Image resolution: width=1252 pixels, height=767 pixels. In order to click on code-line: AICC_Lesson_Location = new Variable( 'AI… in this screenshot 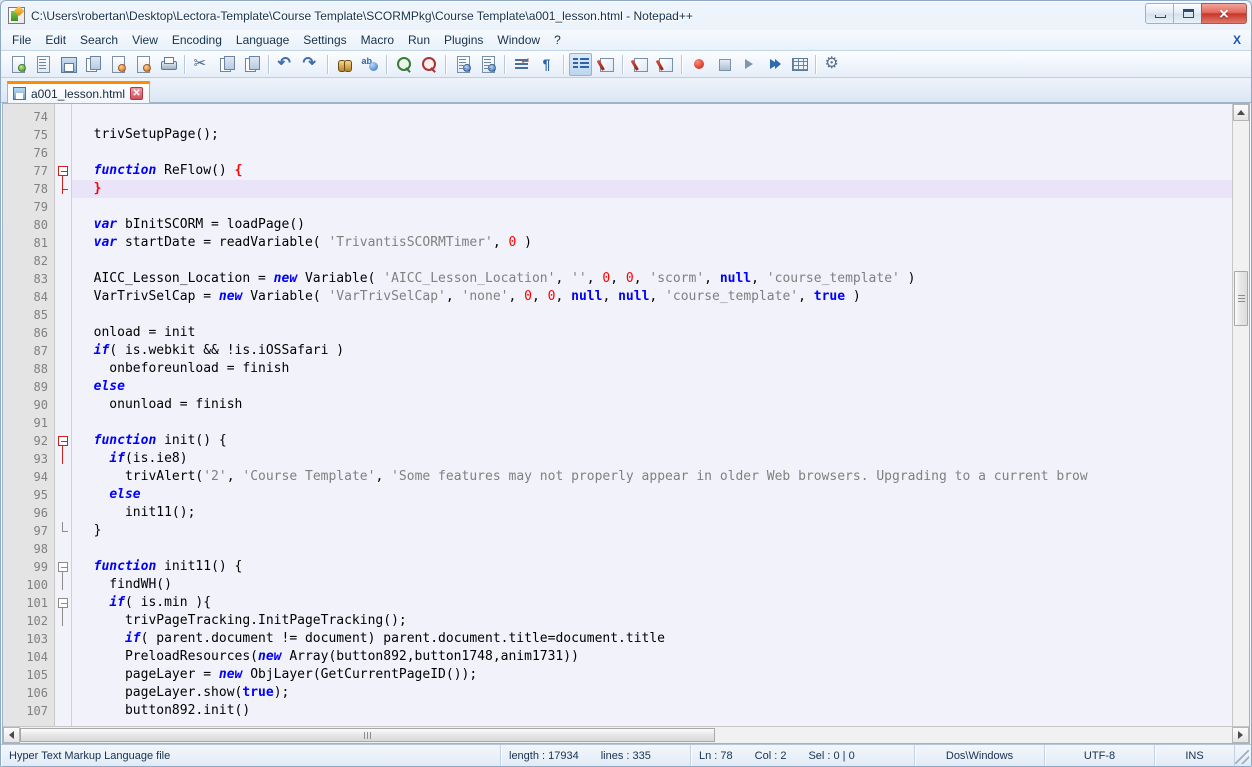, I will do `click(652, 279)`.